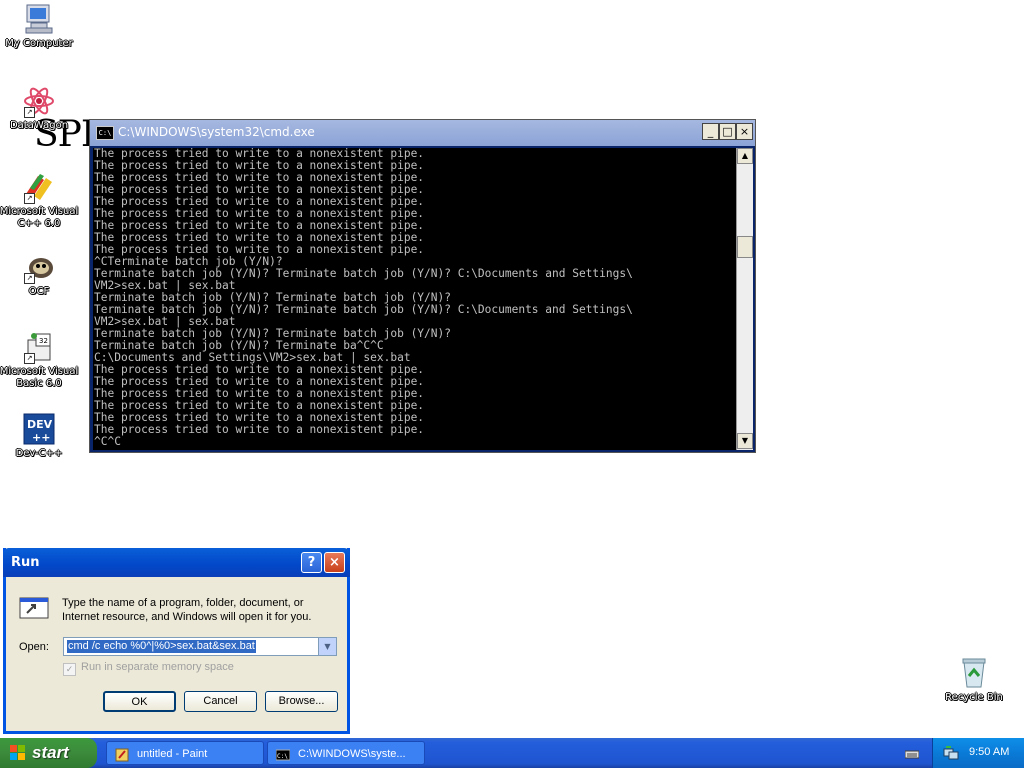  I want to click on ocf-icon: ↗, so click(39, 267).